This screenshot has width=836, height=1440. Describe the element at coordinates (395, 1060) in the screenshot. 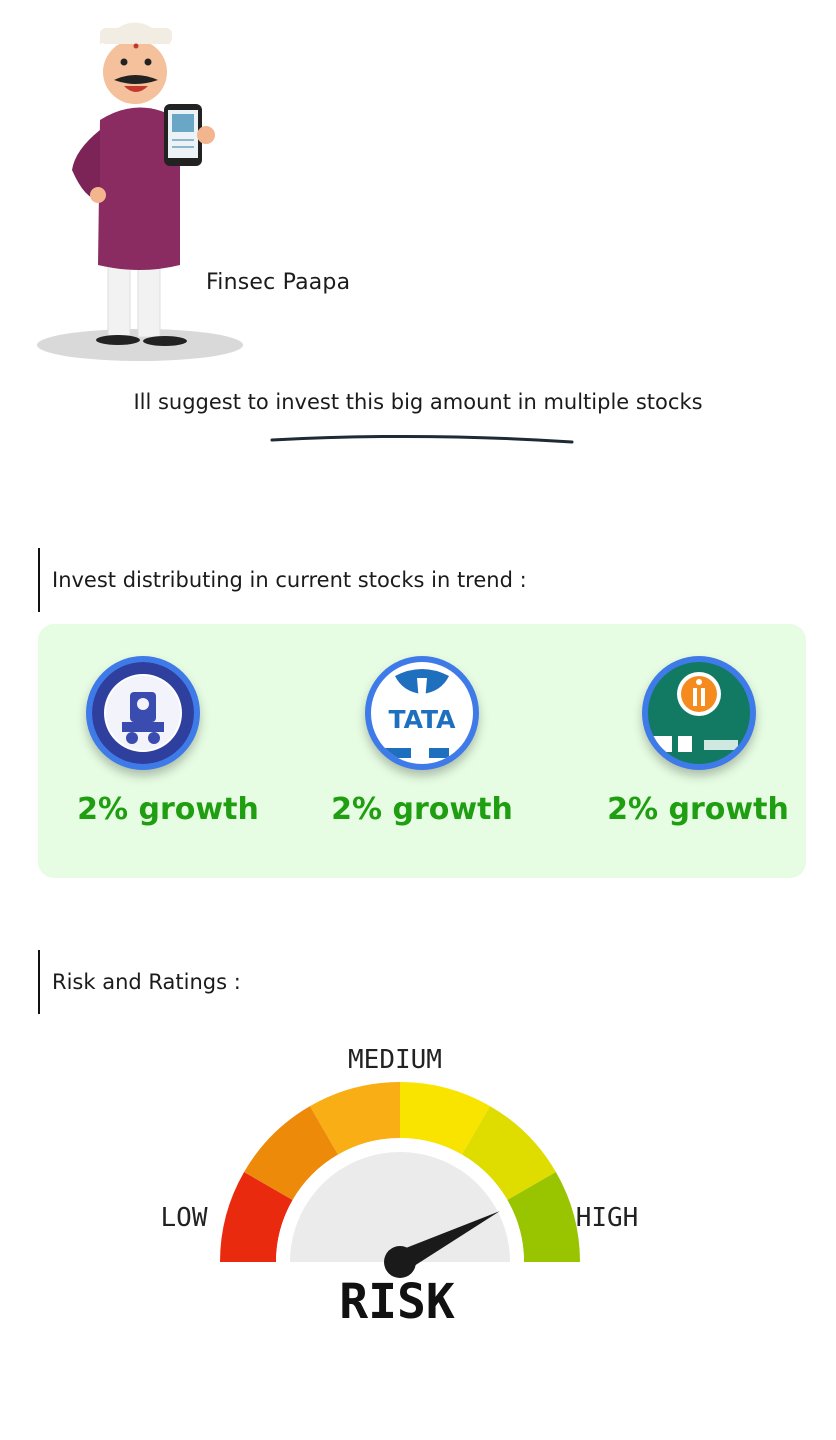

I see `gauge-label-medium: MEDIUM` at that location.